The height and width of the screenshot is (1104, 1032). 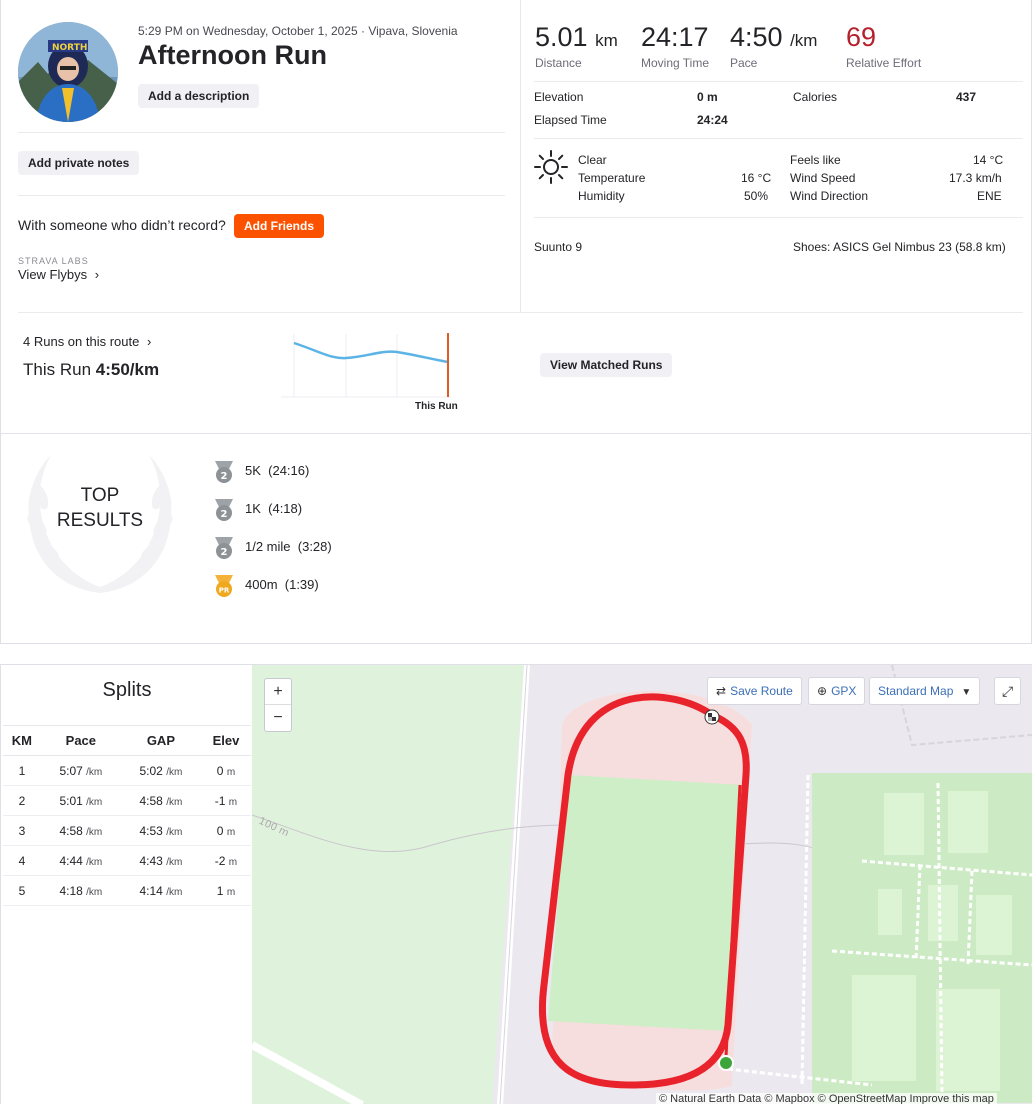 I want to click on table-row: 3 4:58 /km 4:53 /km 0 m, so click(x=127, y=830).